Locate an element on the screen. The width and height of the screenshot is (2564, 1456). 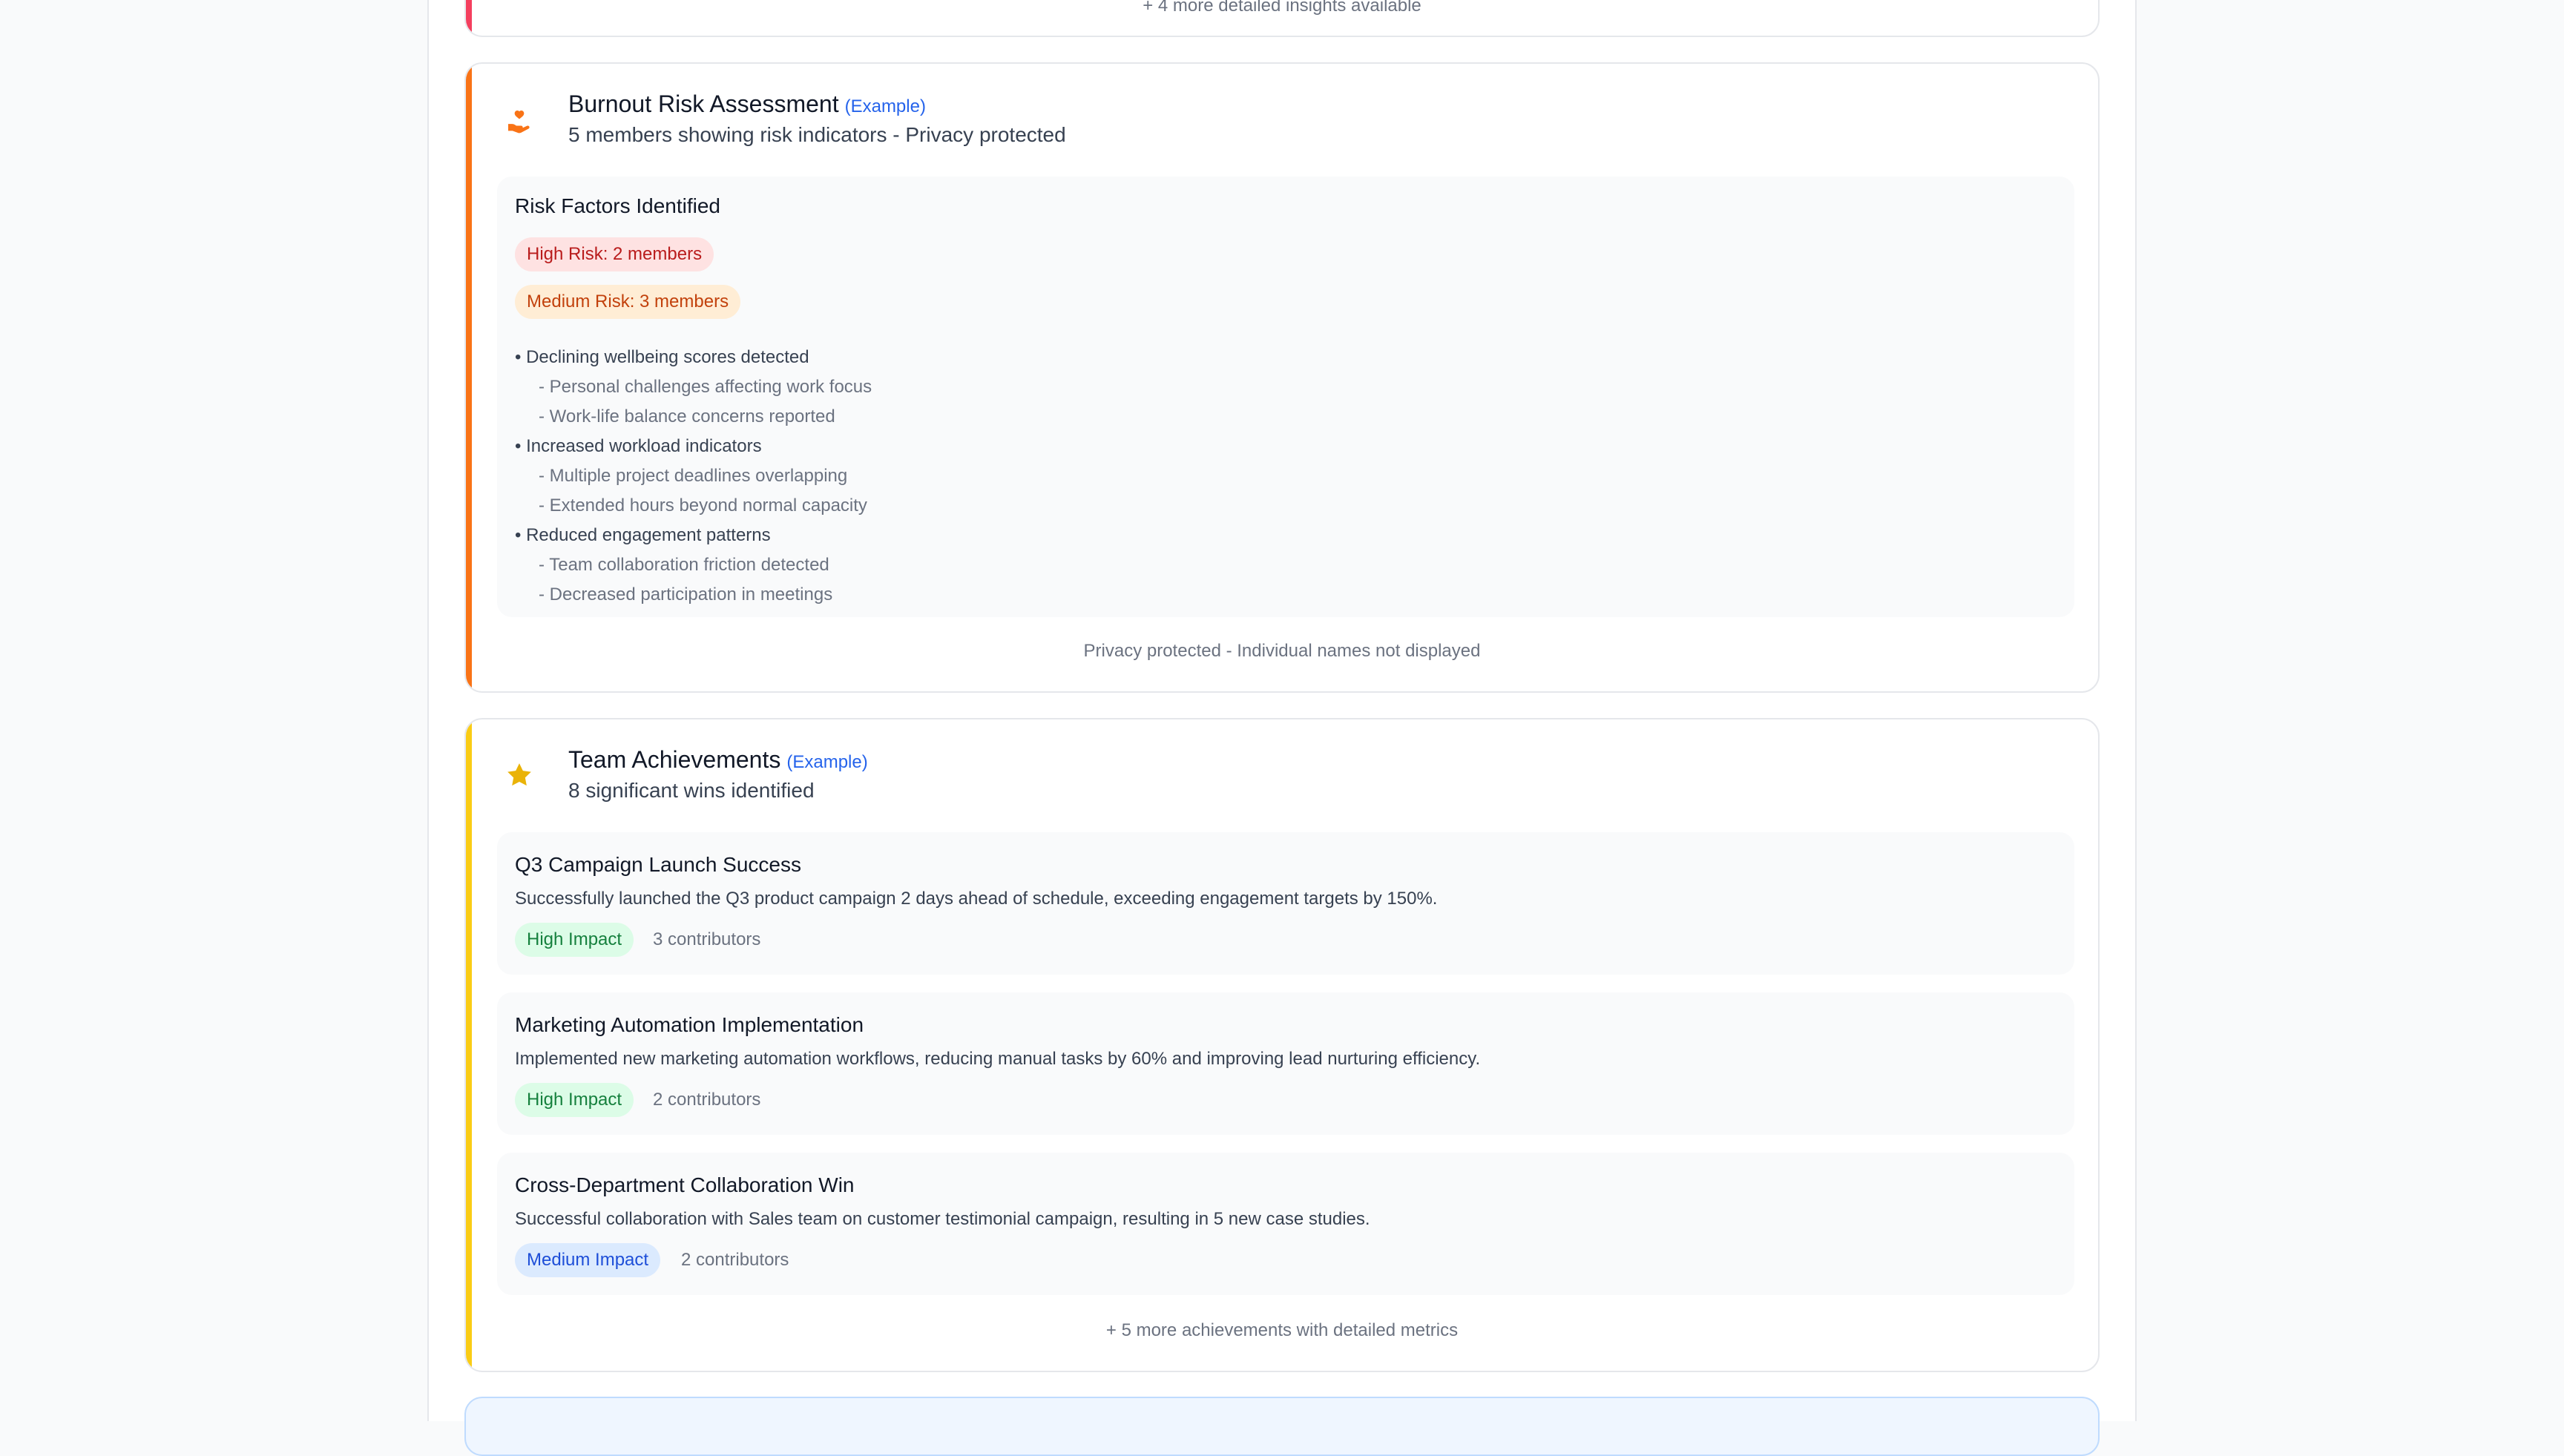
risk-factor-detail: - Extended hours beyond normal capacity is located at coordinates (703, 505).